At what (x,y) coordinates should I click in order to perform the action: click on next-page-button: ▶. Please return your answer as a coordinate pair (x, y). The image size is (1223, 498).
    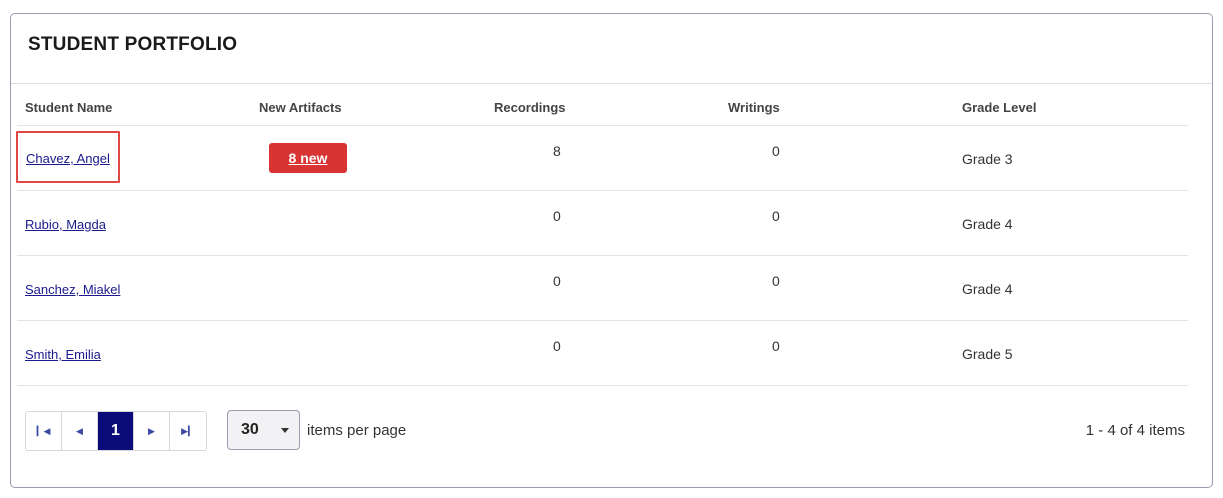
    Looking at the image, I should click on (152, 431).